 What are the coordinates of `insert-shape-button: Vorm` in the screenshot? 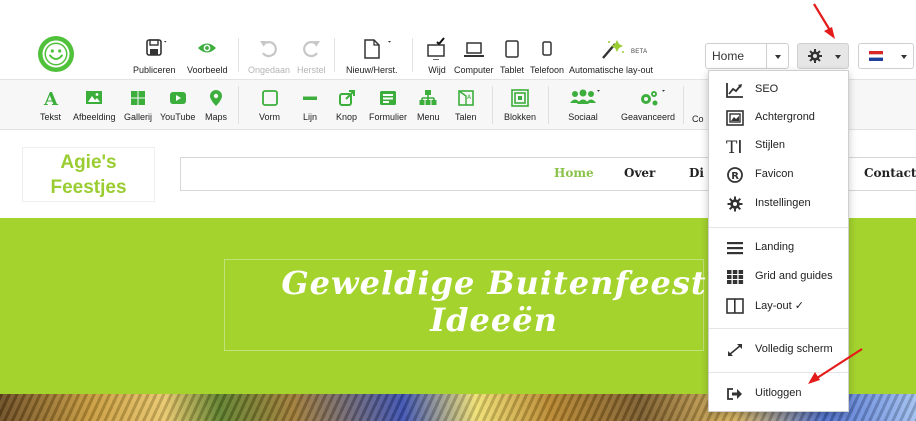 It's located at (269, 105).